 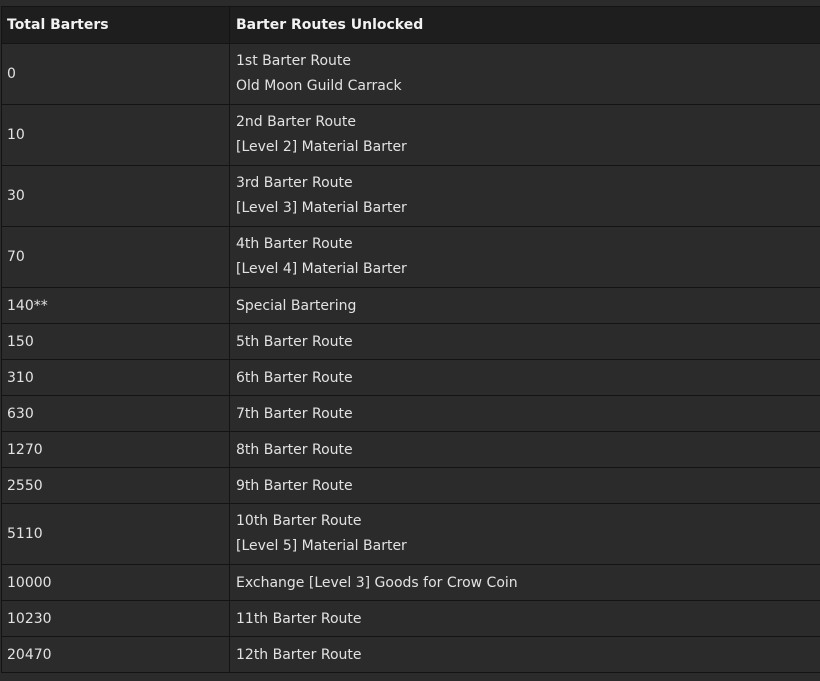 I want to click on routes-cell: 9th Barter Route, so click(x=524, y=485).